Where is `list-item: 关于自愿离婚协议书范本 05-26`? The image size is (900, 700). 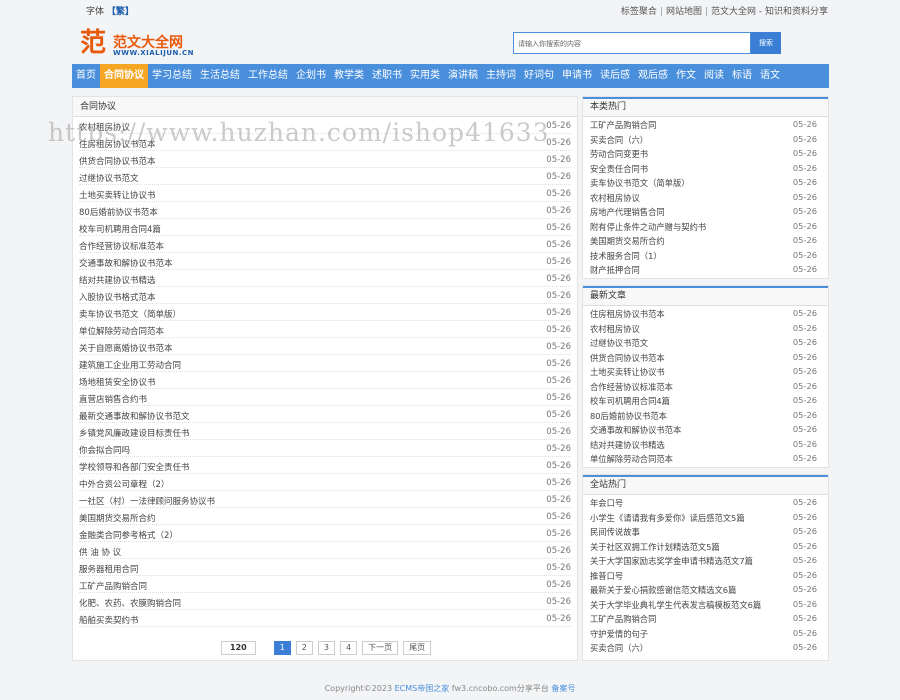 list-item: 关于自愿离婚协议书范本 05-26 is located at coordinates (325, 347).